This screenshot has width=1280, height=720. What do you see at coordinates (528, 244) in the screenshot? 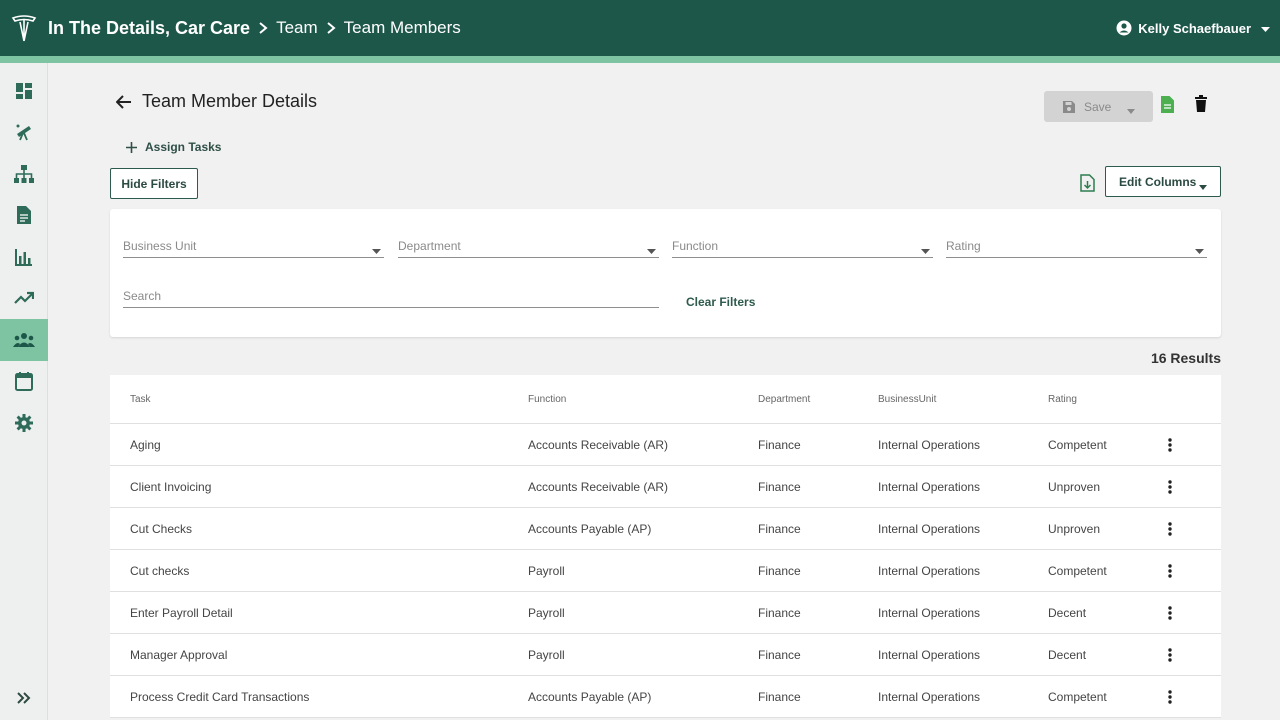
I see `department-select: Department` at bounding box center [528, 244].